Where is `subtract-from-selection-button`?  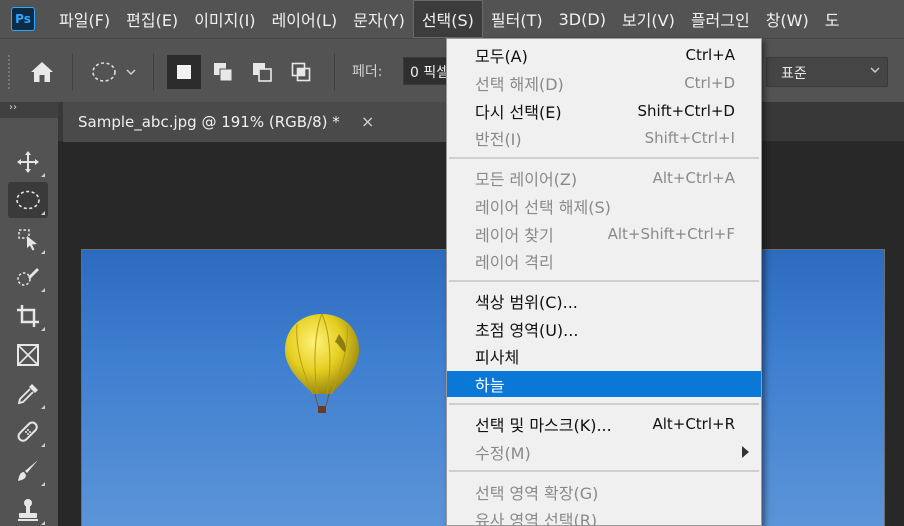 subtract-from-selection-button is located at coordinates (262, 72).